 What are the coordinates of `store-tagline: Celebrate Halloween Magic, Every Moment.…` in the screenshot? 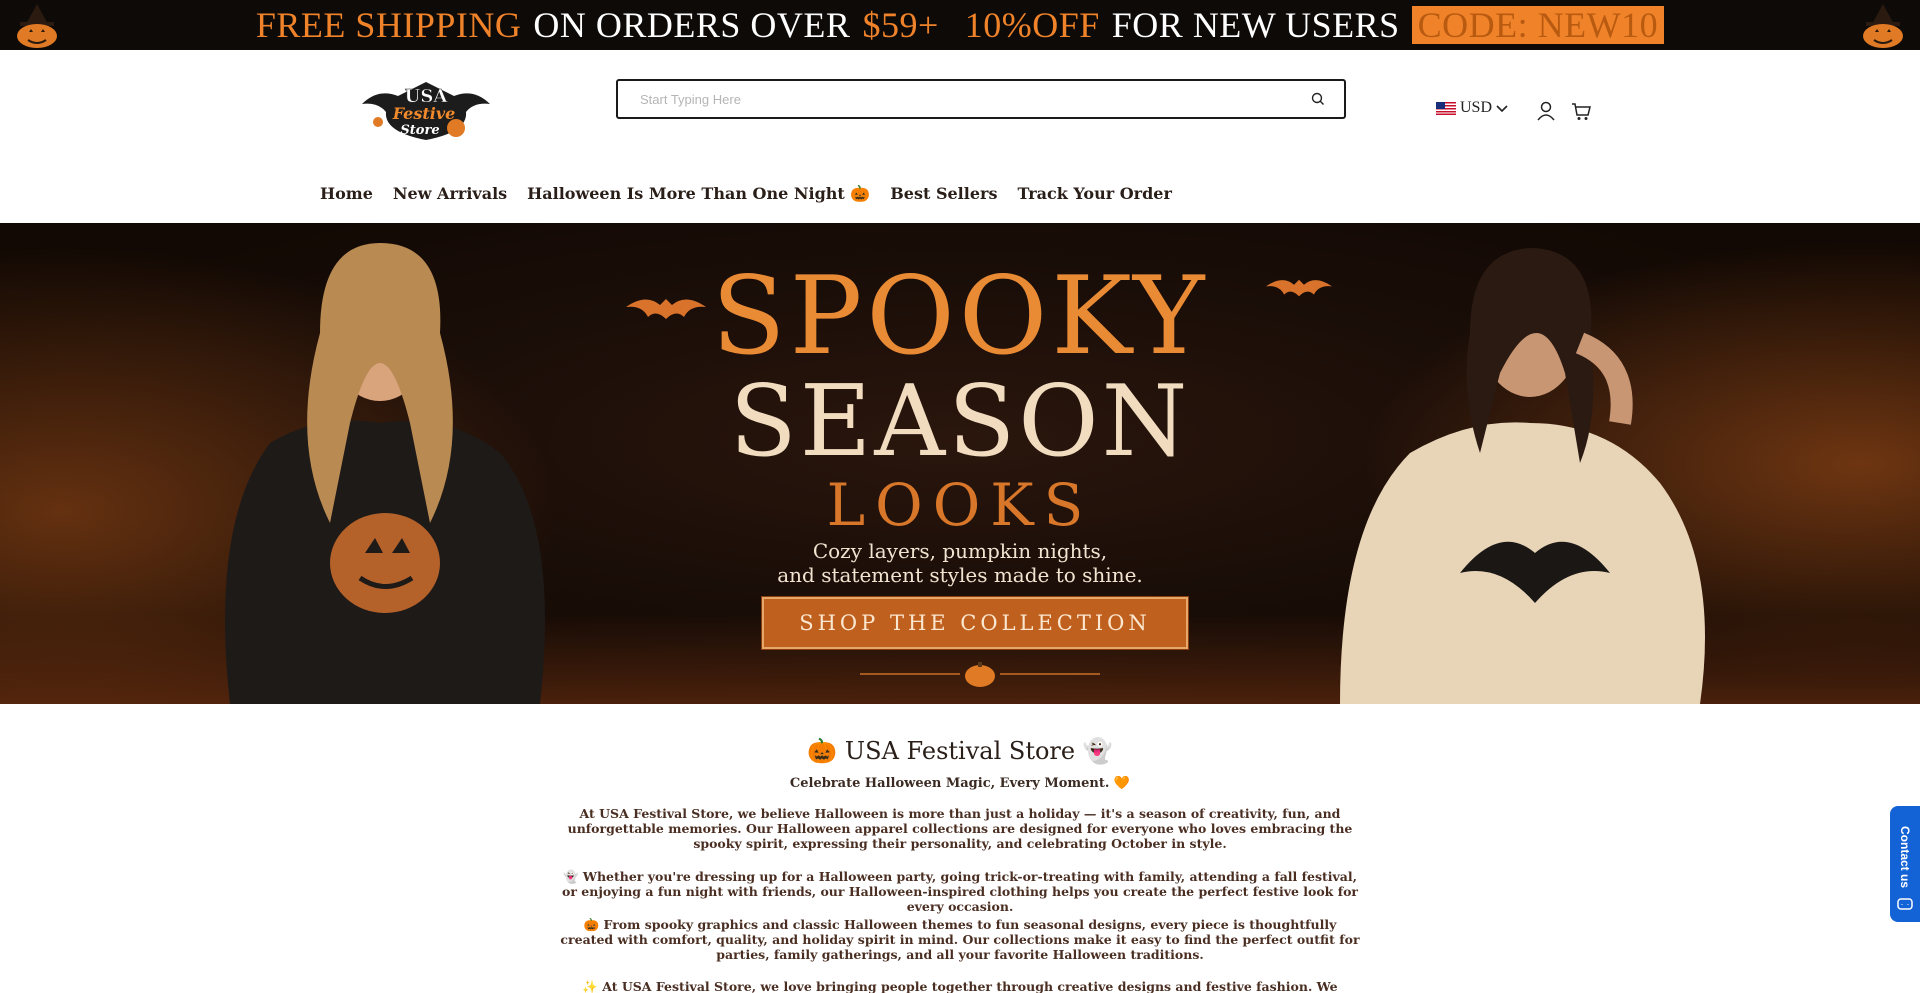 It's located at (960, 783).